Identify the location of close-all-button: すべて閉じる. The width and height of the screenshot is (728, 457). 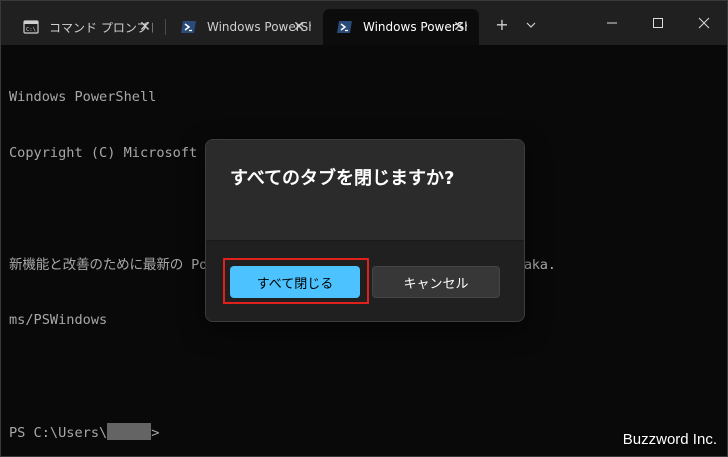
(295, 282).